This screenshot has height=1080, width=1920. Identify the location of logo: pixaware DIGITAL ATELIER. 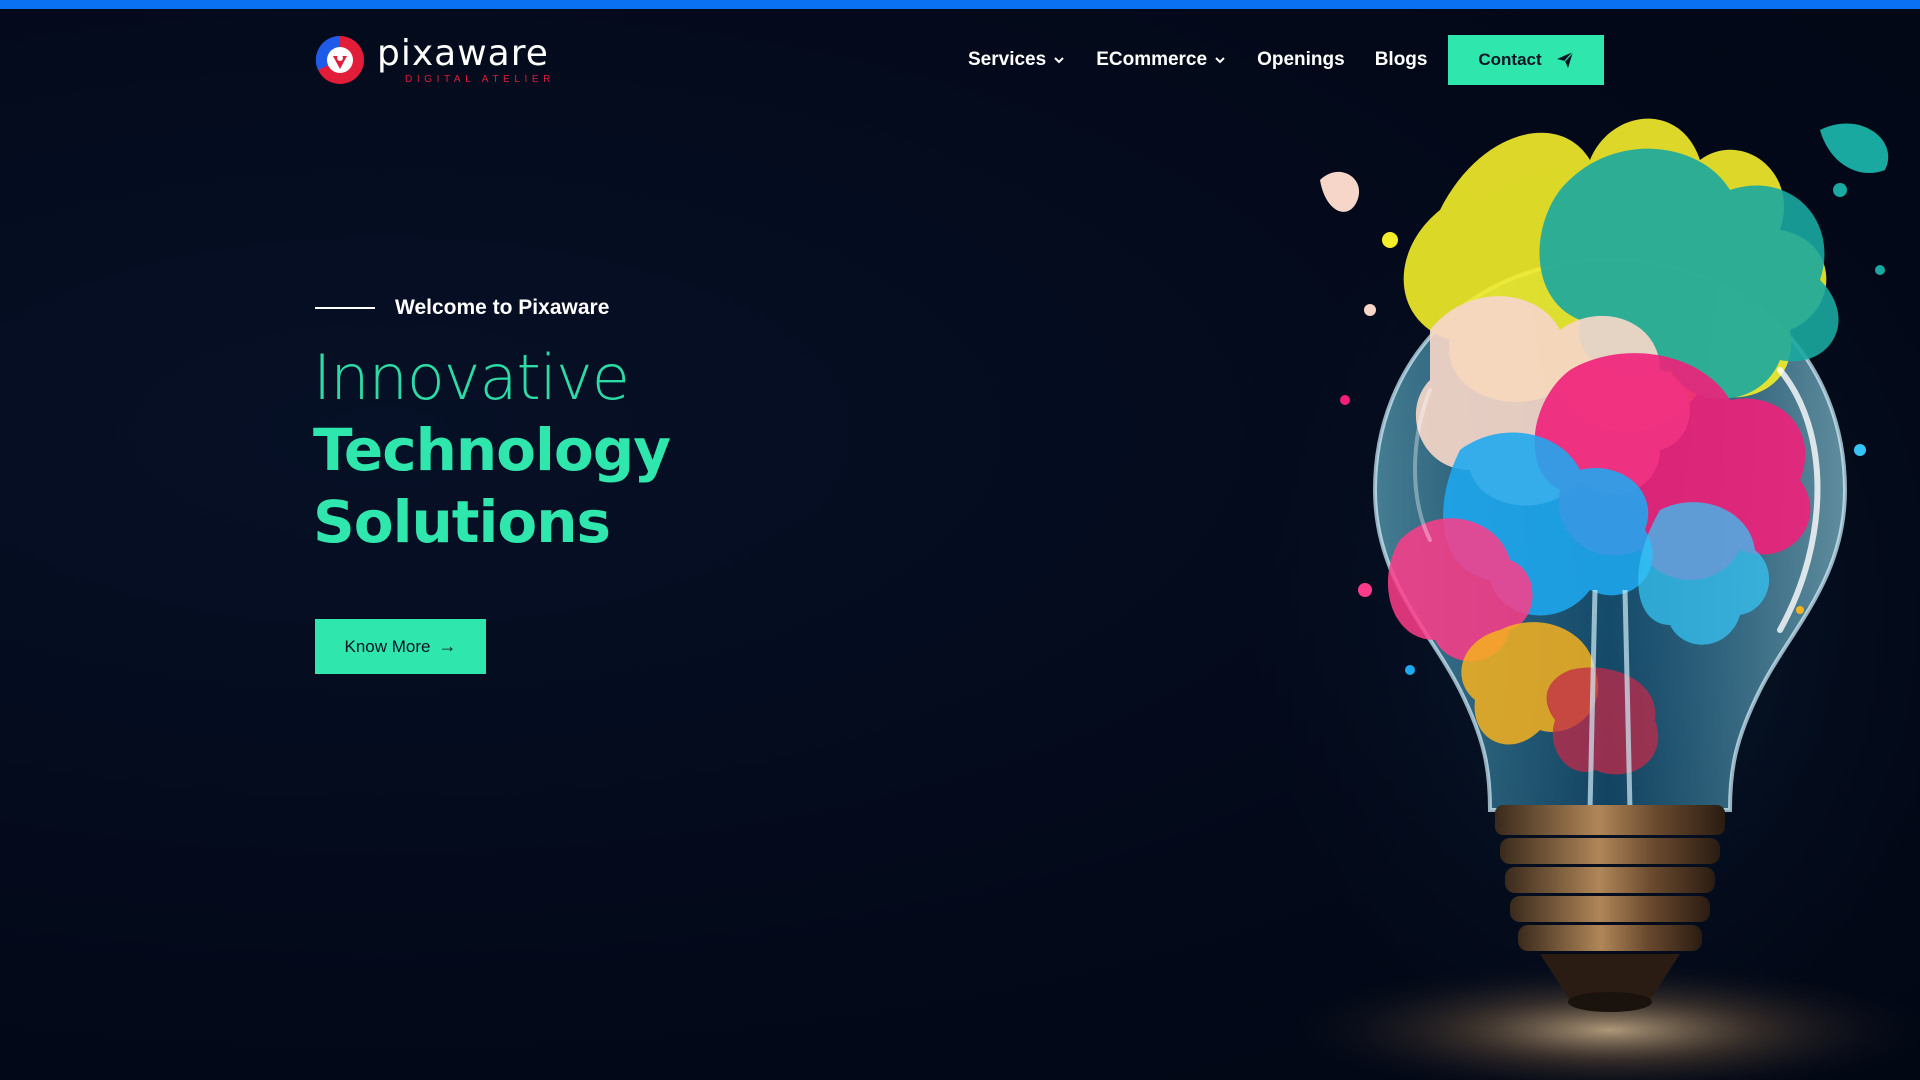
(435, 60).